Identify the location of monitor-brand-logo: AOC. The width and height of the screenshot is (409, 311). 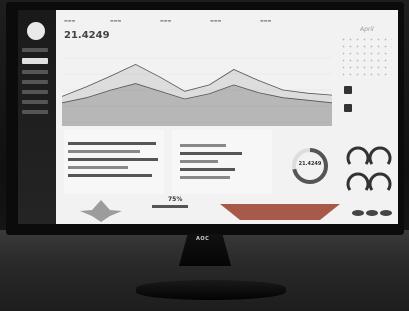
(203, 239).